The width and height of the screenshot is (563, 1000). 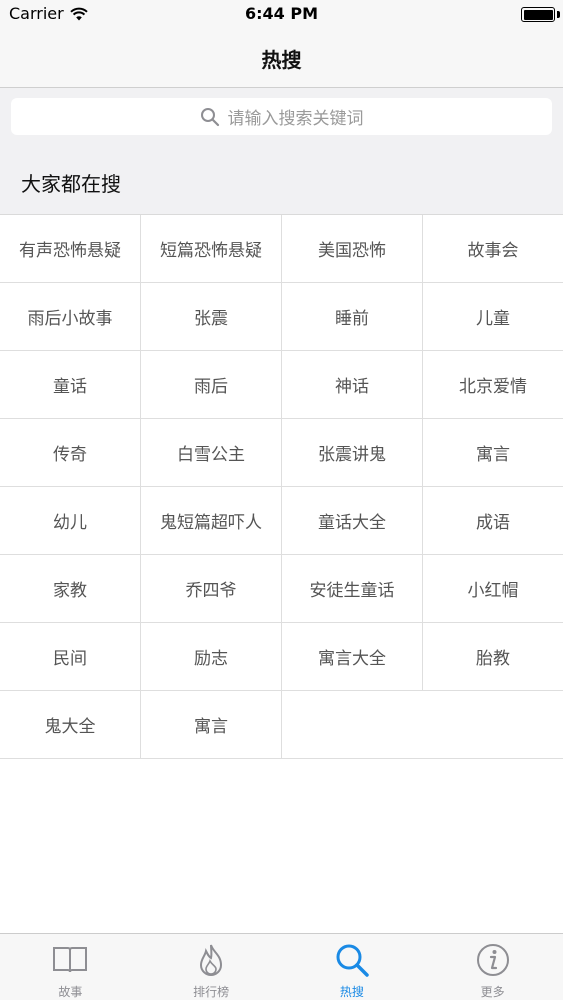 What do you see at coordinates (493, 960) in the screenshot?
I see `info-icon` at bounding box center [493, 960].